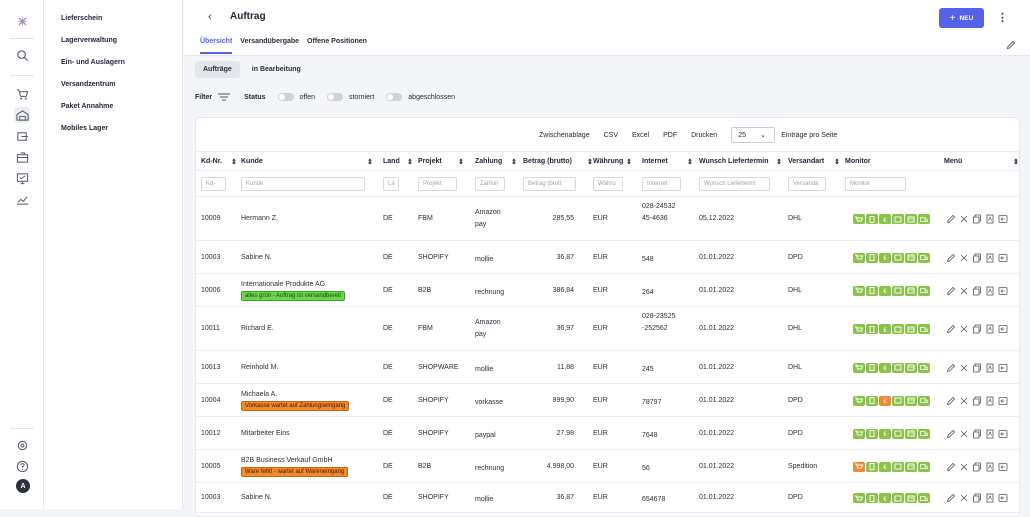  I want to click on column-filter-input: Projekt, so click(437, 184).